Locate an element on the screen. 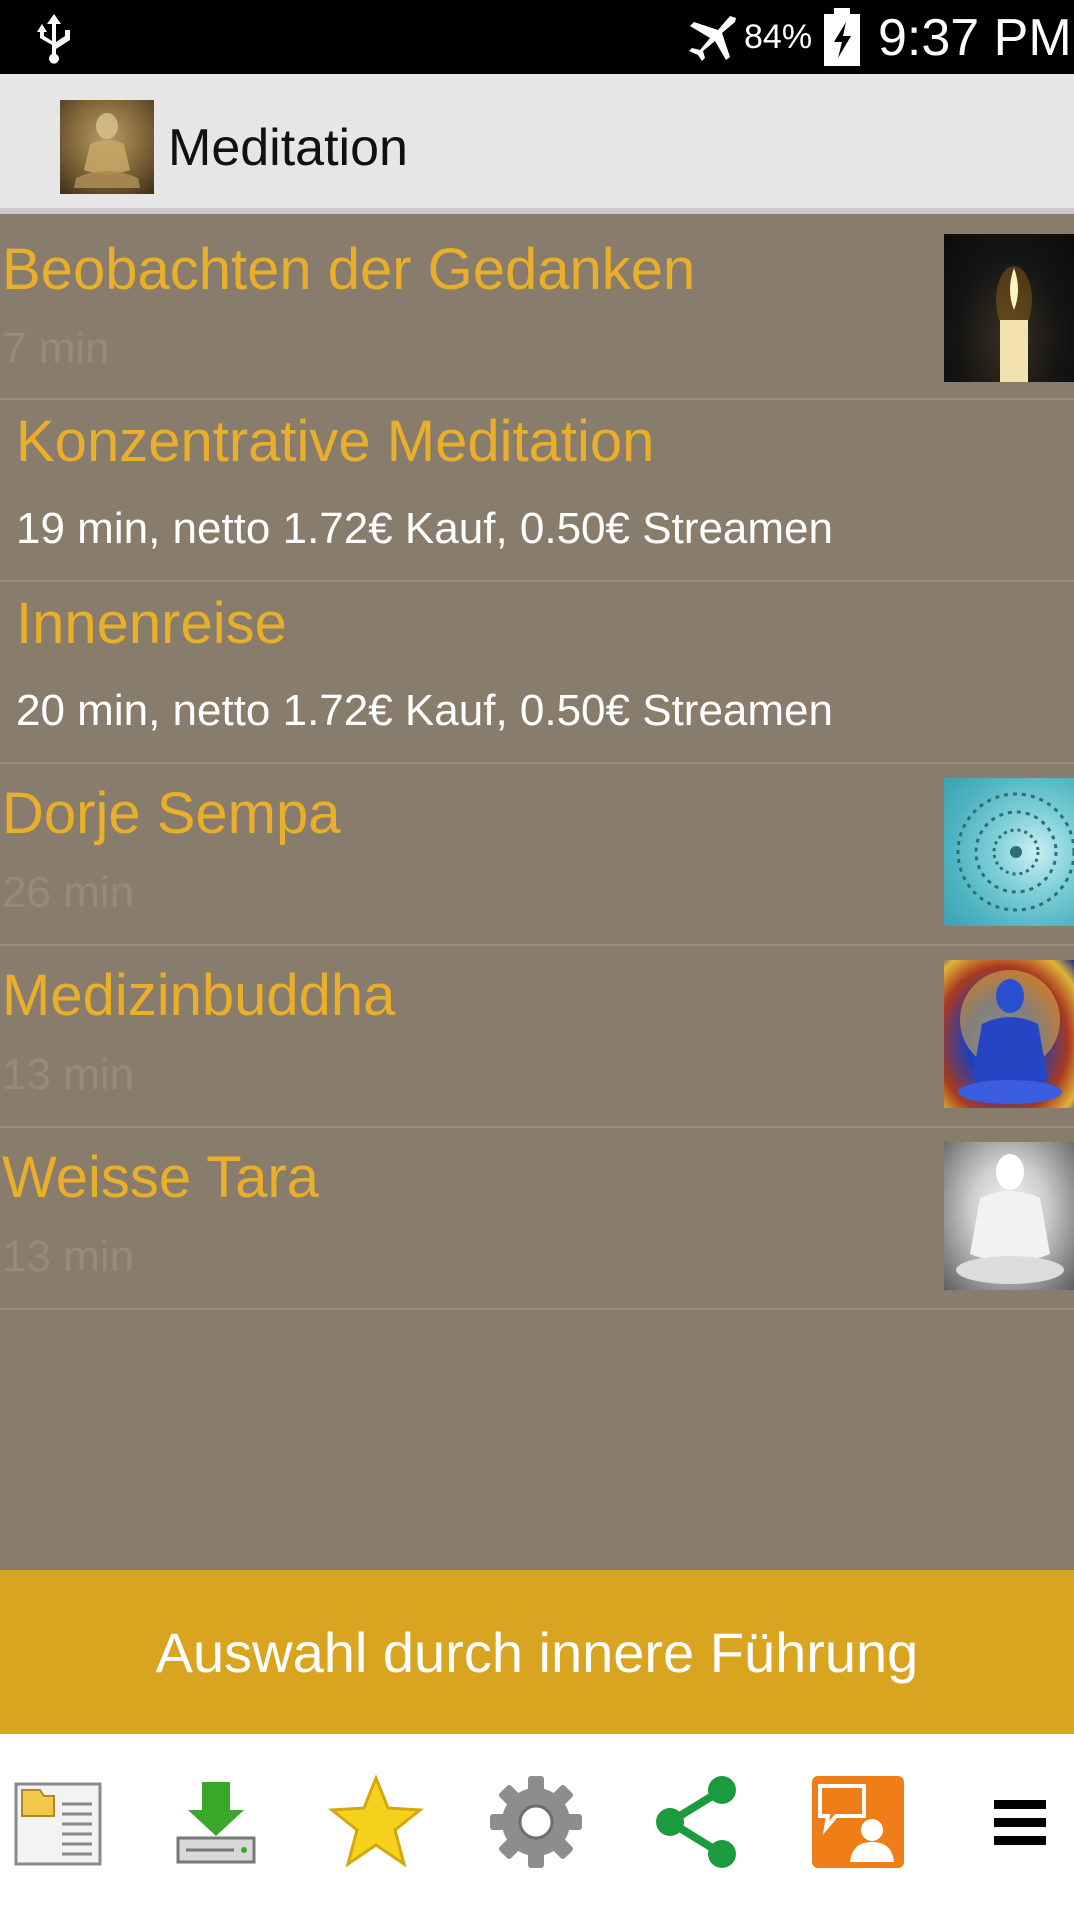 Image resolution: width=1074 pixels, height=1910 pixels. list-item: Beobachten der Gedanken 7 min is located at coordinates (537, 310).